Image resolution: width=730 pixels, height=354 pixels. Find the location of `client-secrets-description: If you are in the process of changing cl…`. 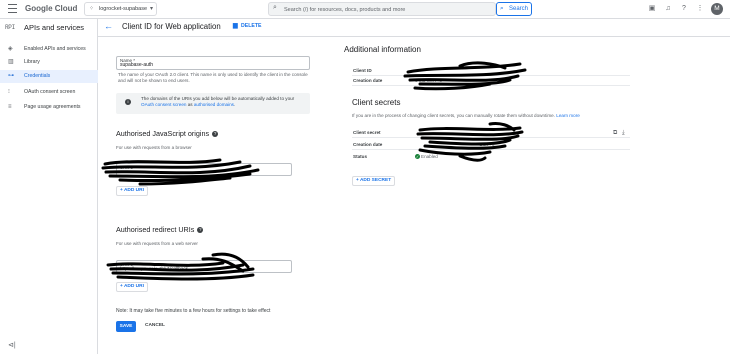

client-secrets-description: If you are in the process of changing cl… is located at coordinates (466, 115).